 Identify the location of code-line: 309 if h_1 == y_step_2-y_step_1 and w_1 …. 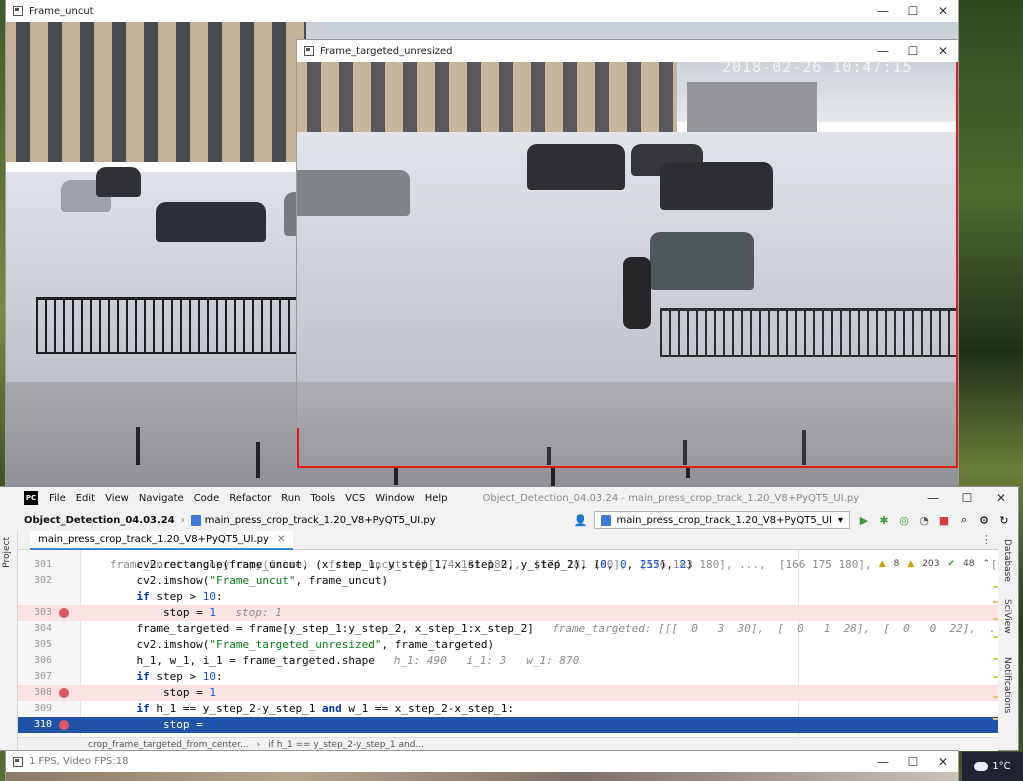
(508, 709).